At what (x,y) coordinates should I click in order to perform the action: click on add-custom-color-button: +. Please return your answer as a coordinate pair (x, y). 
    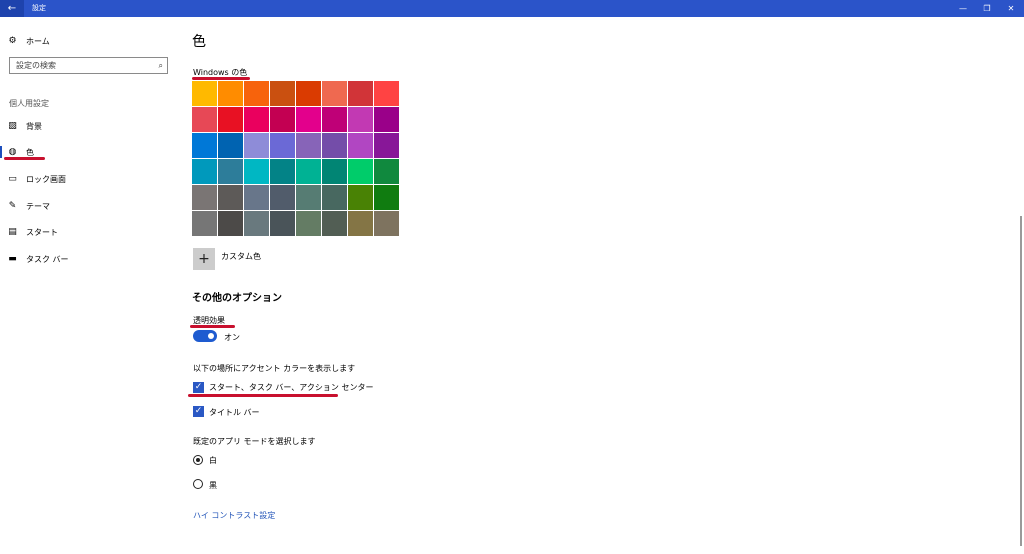
    Looking at the image, I should click on (204, 259).